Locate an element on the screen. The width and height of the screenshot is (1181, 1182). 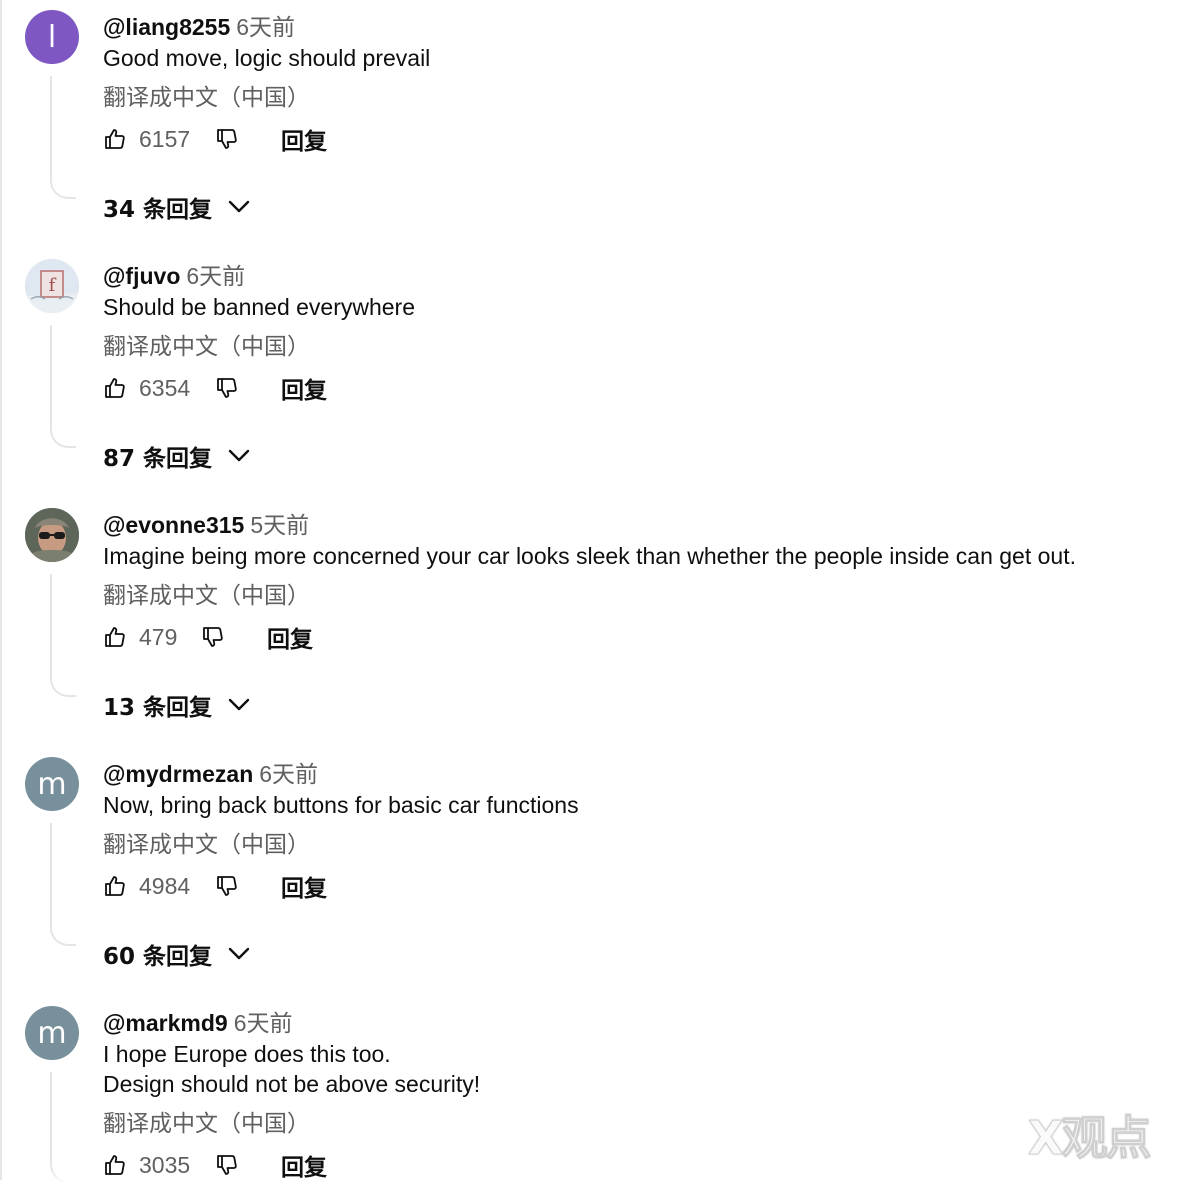
comment-actions: 479 回复 is located at coordinates (208, 637).